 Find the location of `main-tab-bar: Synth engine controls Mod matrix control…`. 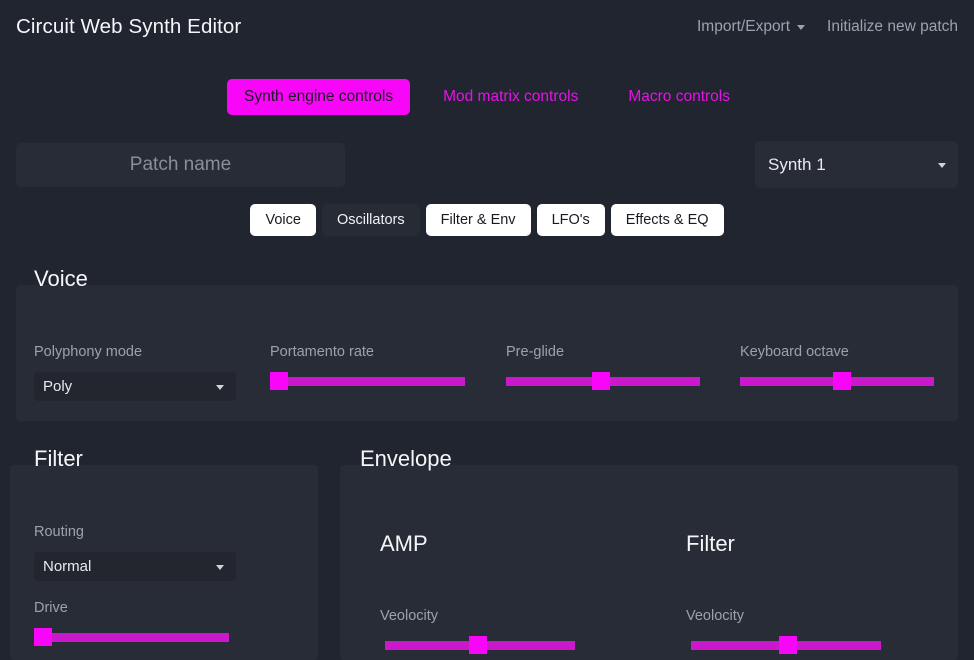

main-tab-bar: Synth engine controls Mod matrix control… is located at coordinates (487, 97).